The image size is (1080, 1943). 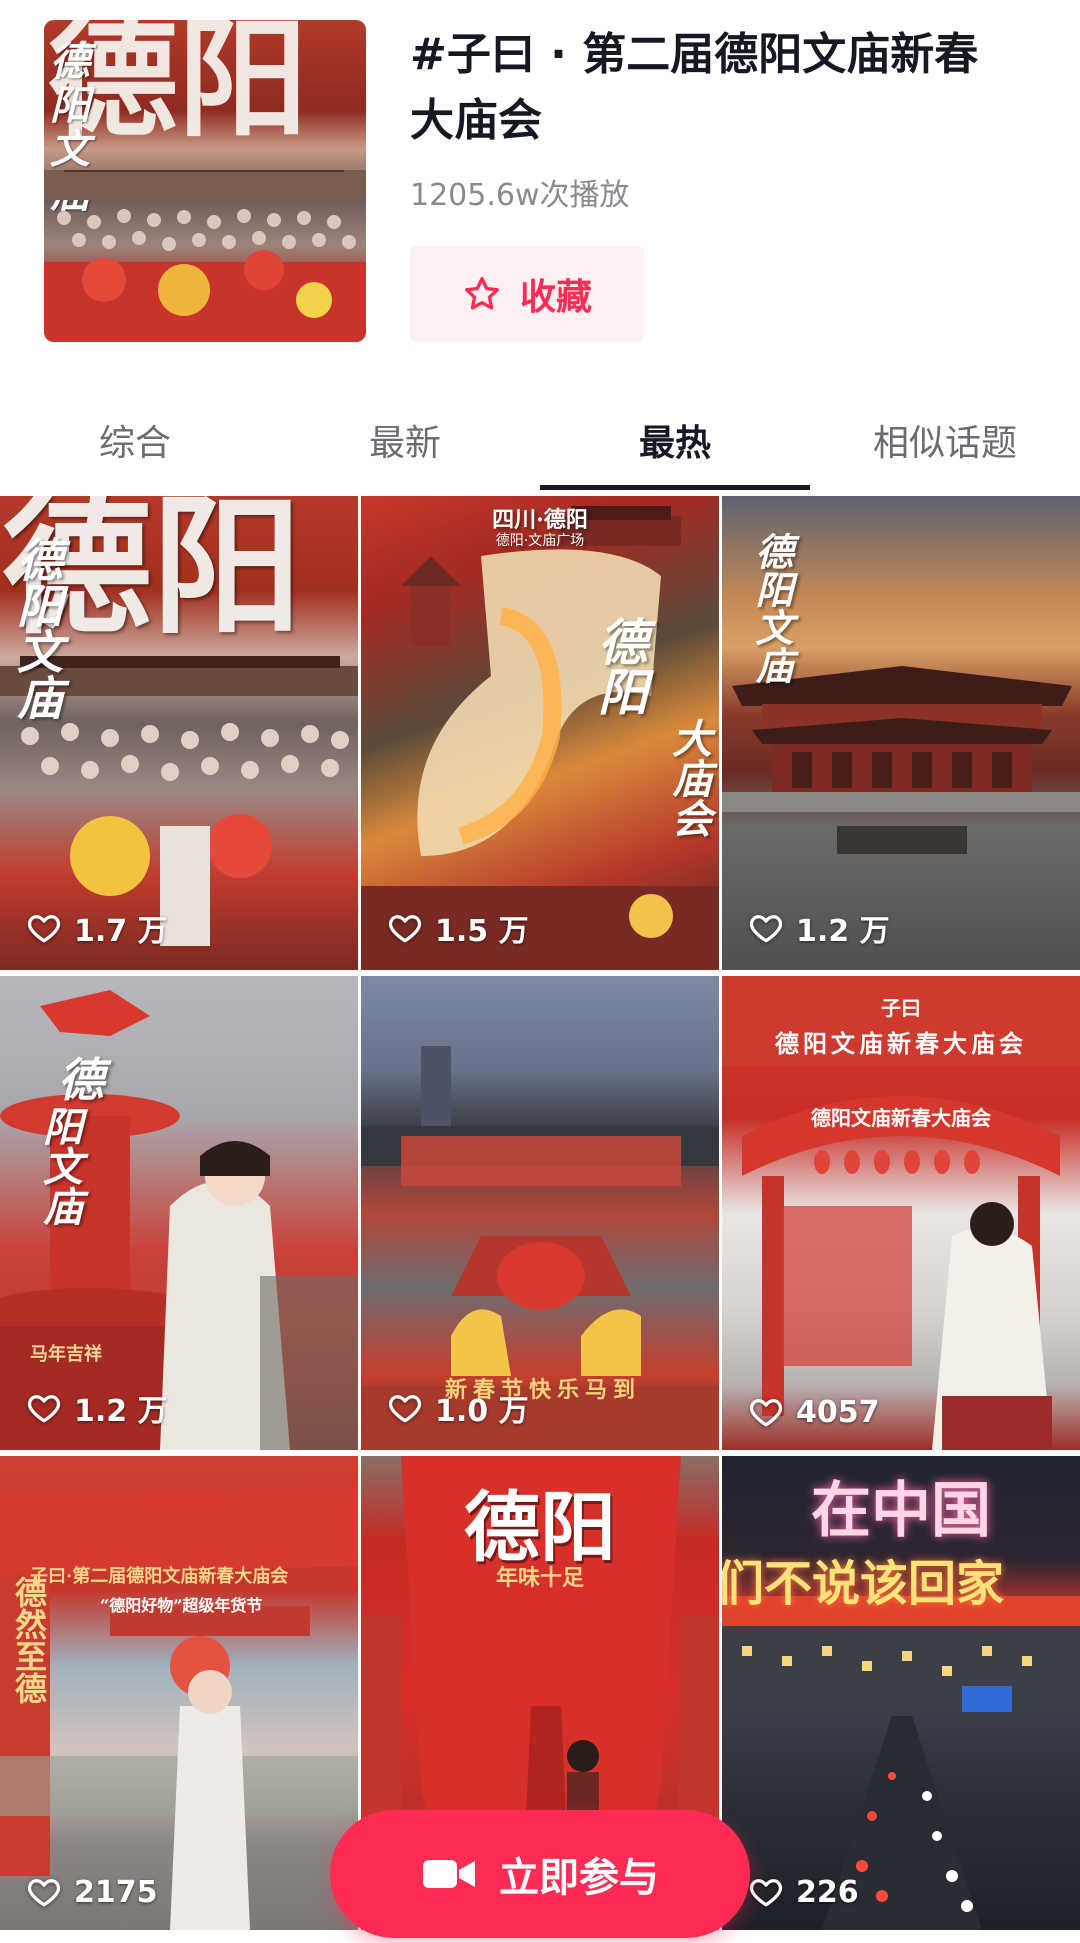 I want to click on tab-similar-topics: 相似话题, so click(x=945, y=440).